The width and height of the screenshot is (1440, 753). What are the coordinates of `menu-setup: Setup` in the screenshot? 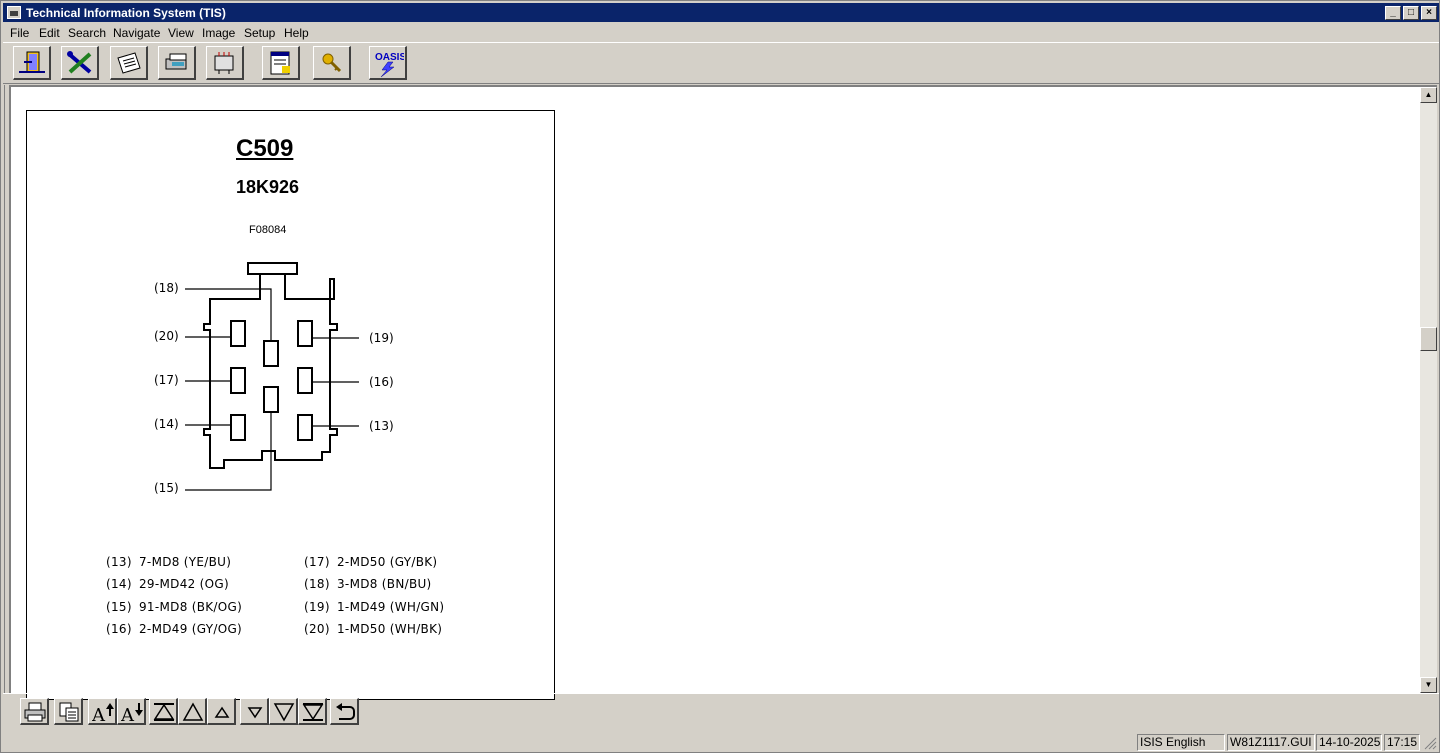 It's located at (259, 33).